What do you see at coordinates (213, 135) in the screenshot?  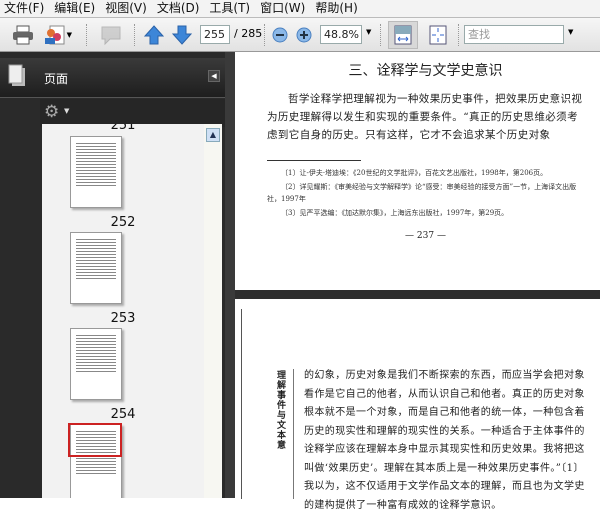 I see `scroll-up-button: ▲` at bounding box center [213, 135].